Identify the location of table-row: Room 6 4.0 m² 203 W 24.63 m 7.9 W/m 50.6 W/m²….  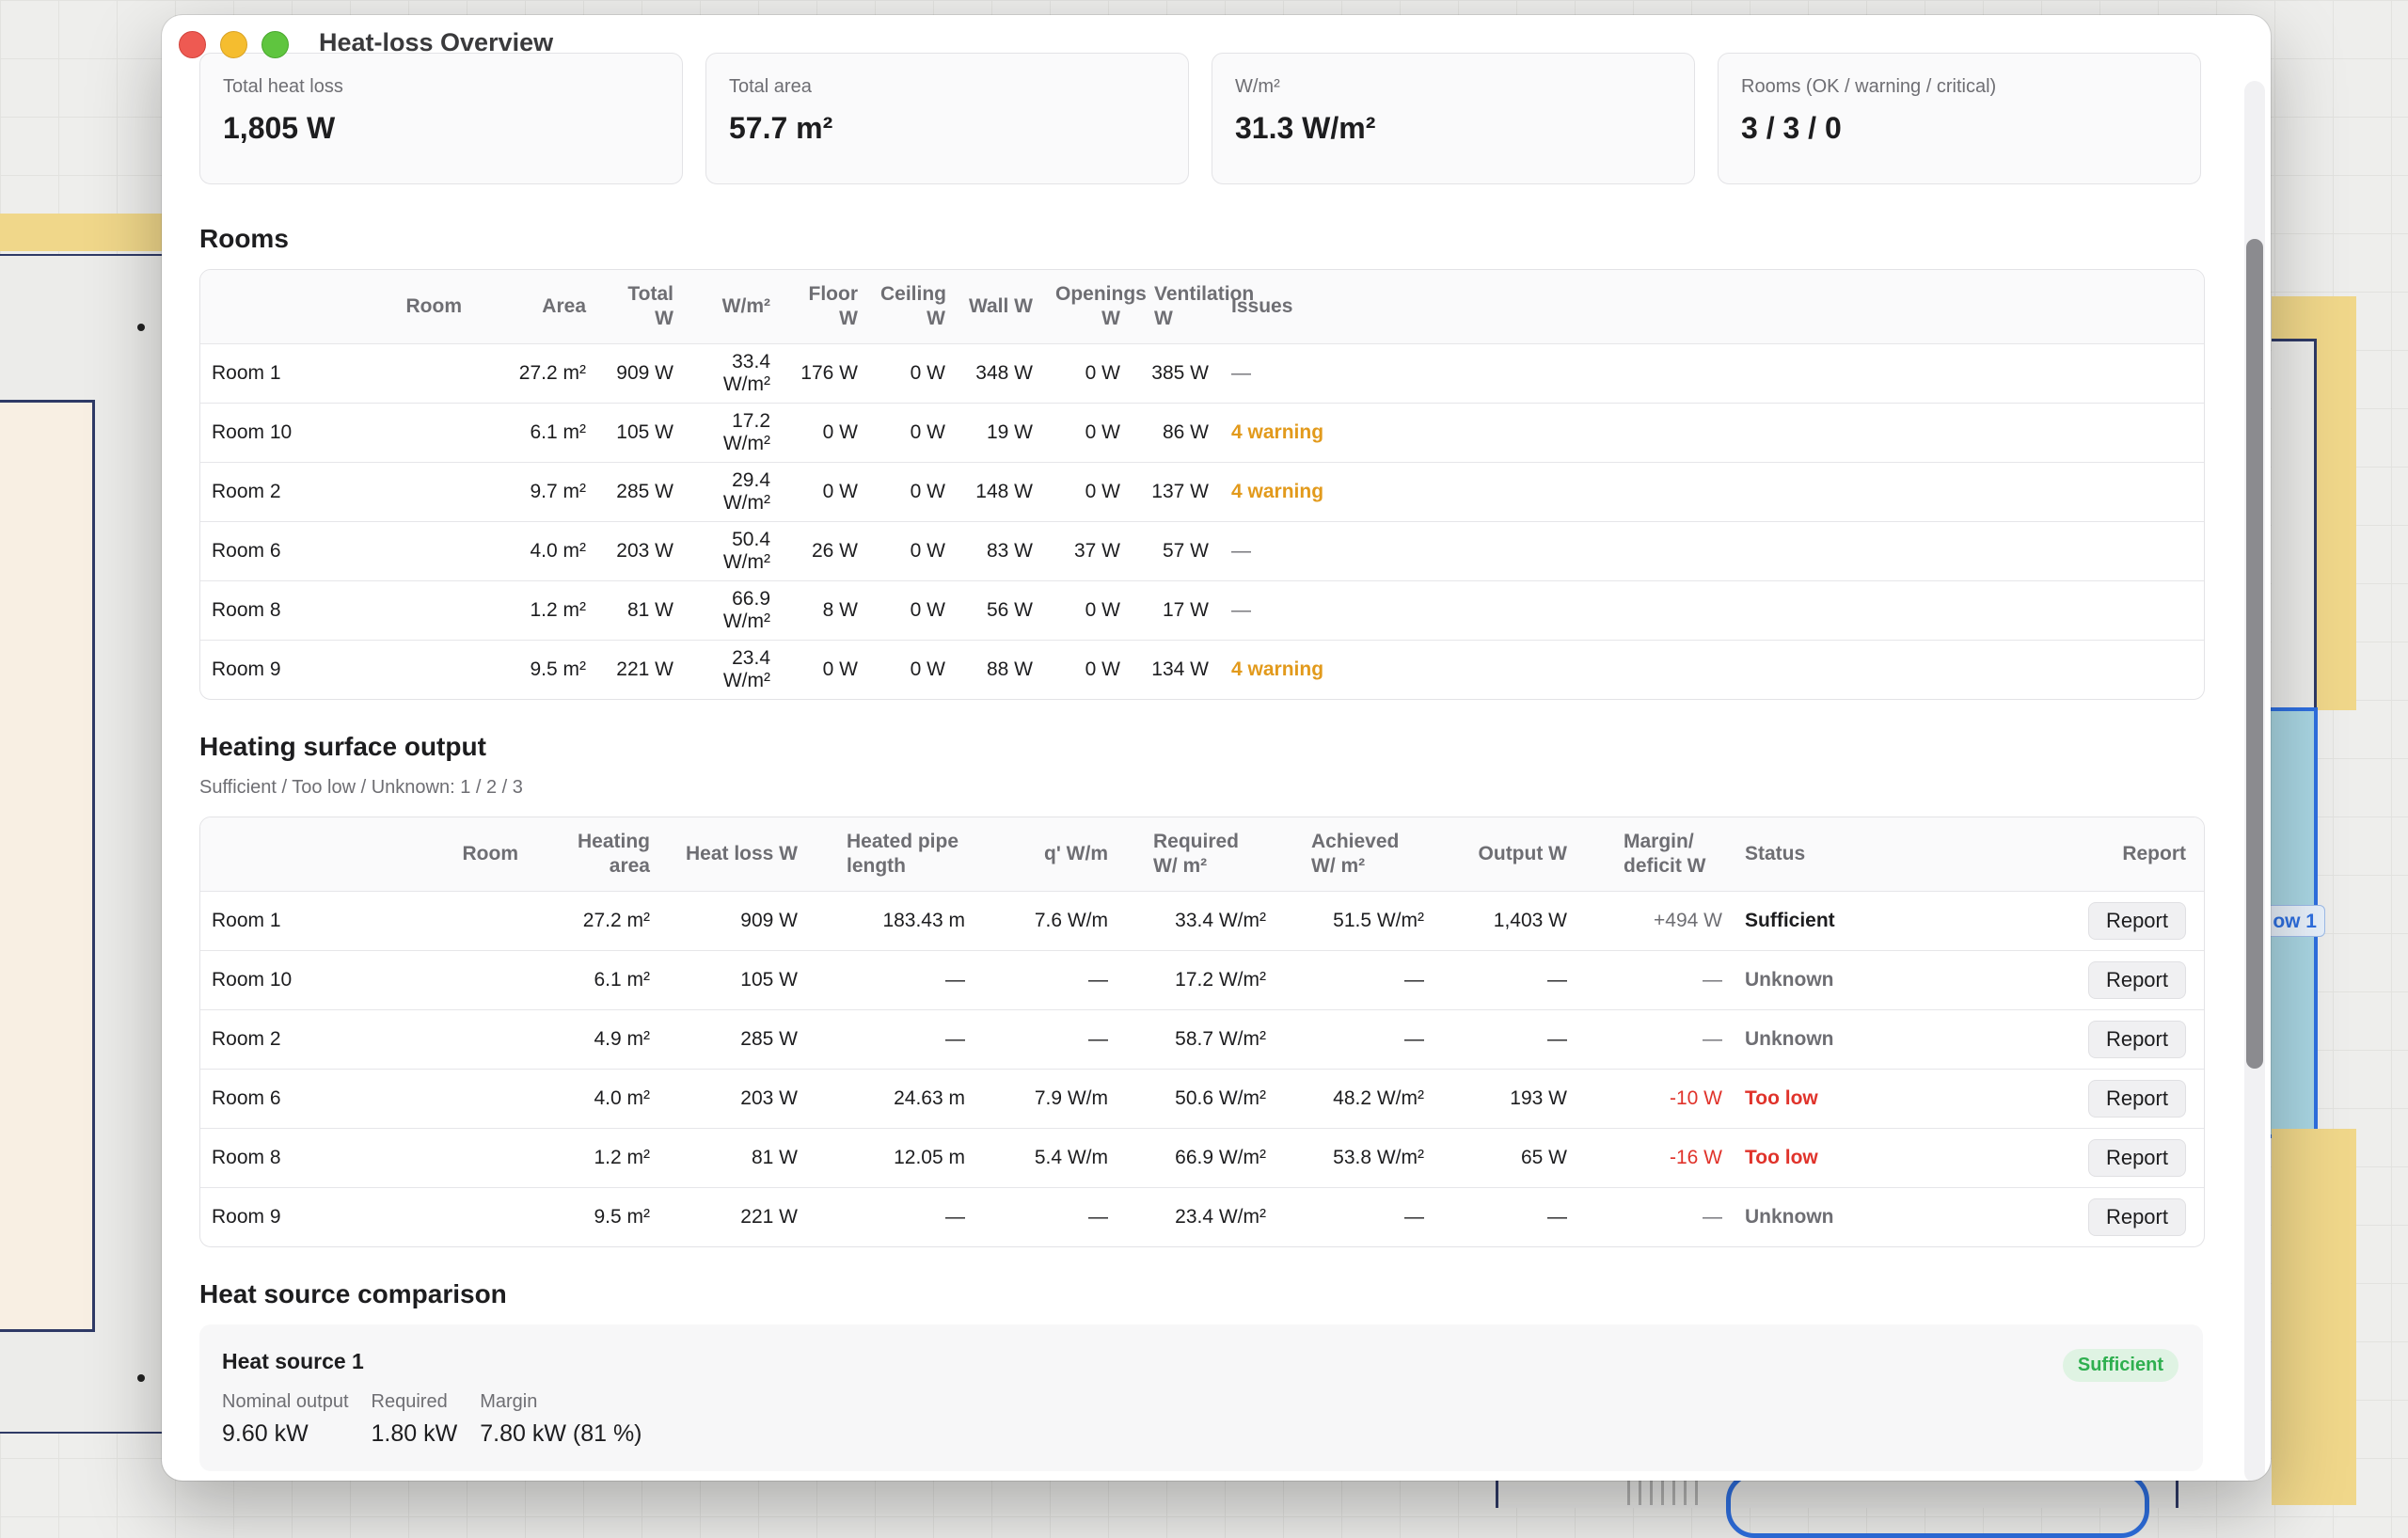
(1202, 1099).